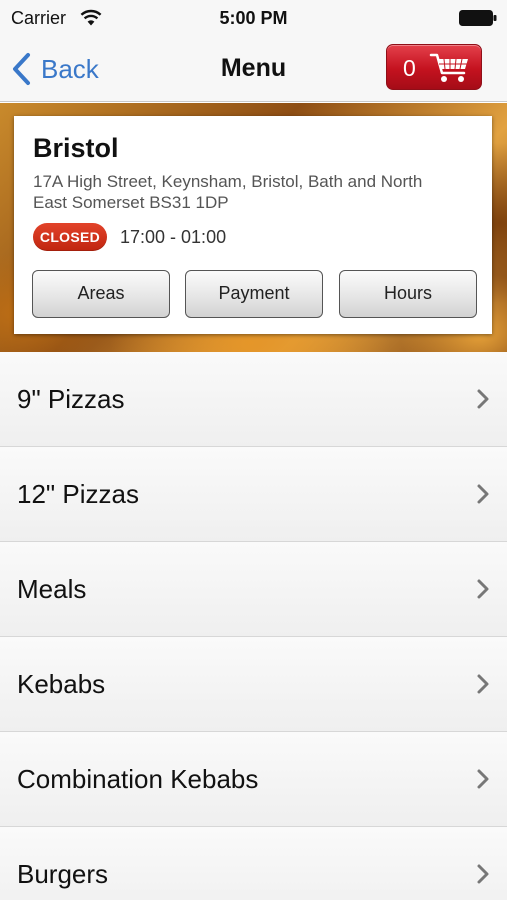 This screenshot has width=507, height=900. Describe the element at coordinates (101, 294) in the screenshot. I see `areas-button: Areas` at that location.